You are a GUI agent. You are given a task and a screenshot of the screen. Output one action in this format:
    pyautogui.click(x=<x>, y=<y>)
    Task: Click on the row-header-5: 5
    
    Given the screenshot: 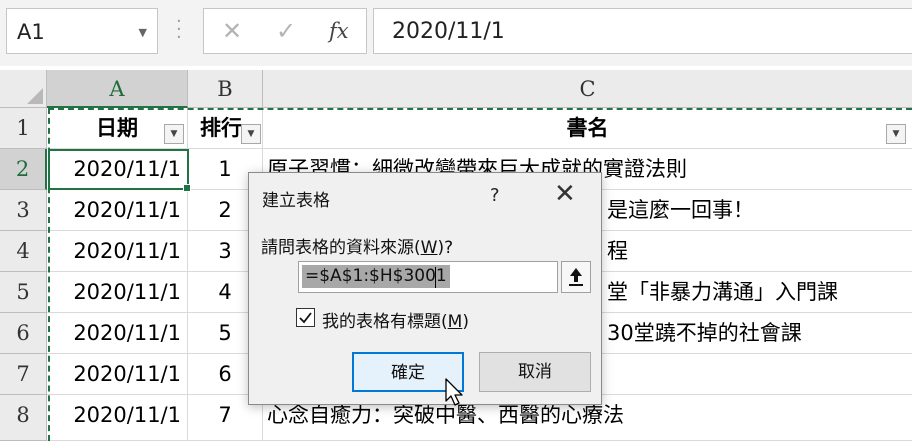 What is the action you would take?
    pyautogui.click(x=23, y=292)
    